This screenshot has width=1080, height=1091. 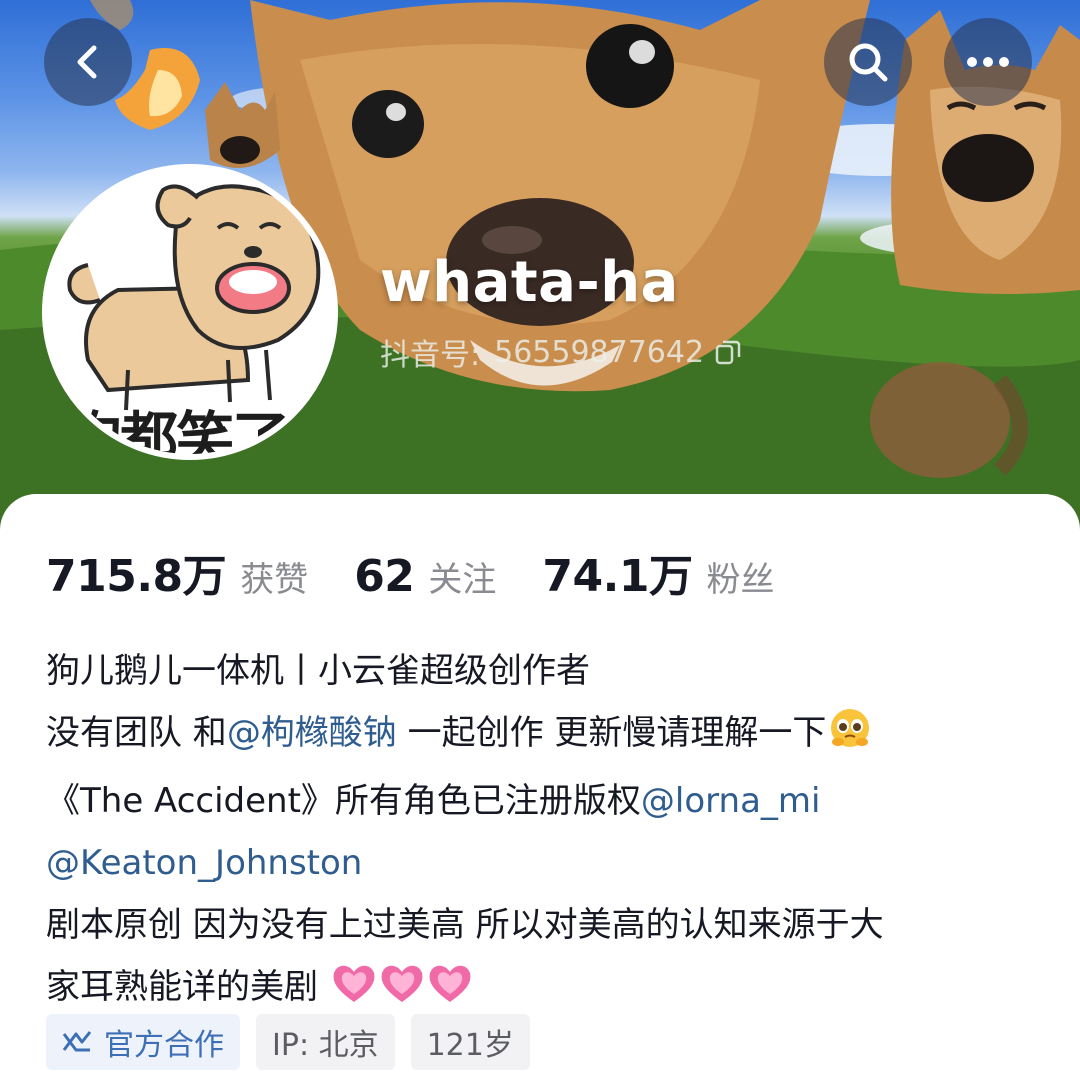 I want to click on more-button, so click(x=988, y=62).